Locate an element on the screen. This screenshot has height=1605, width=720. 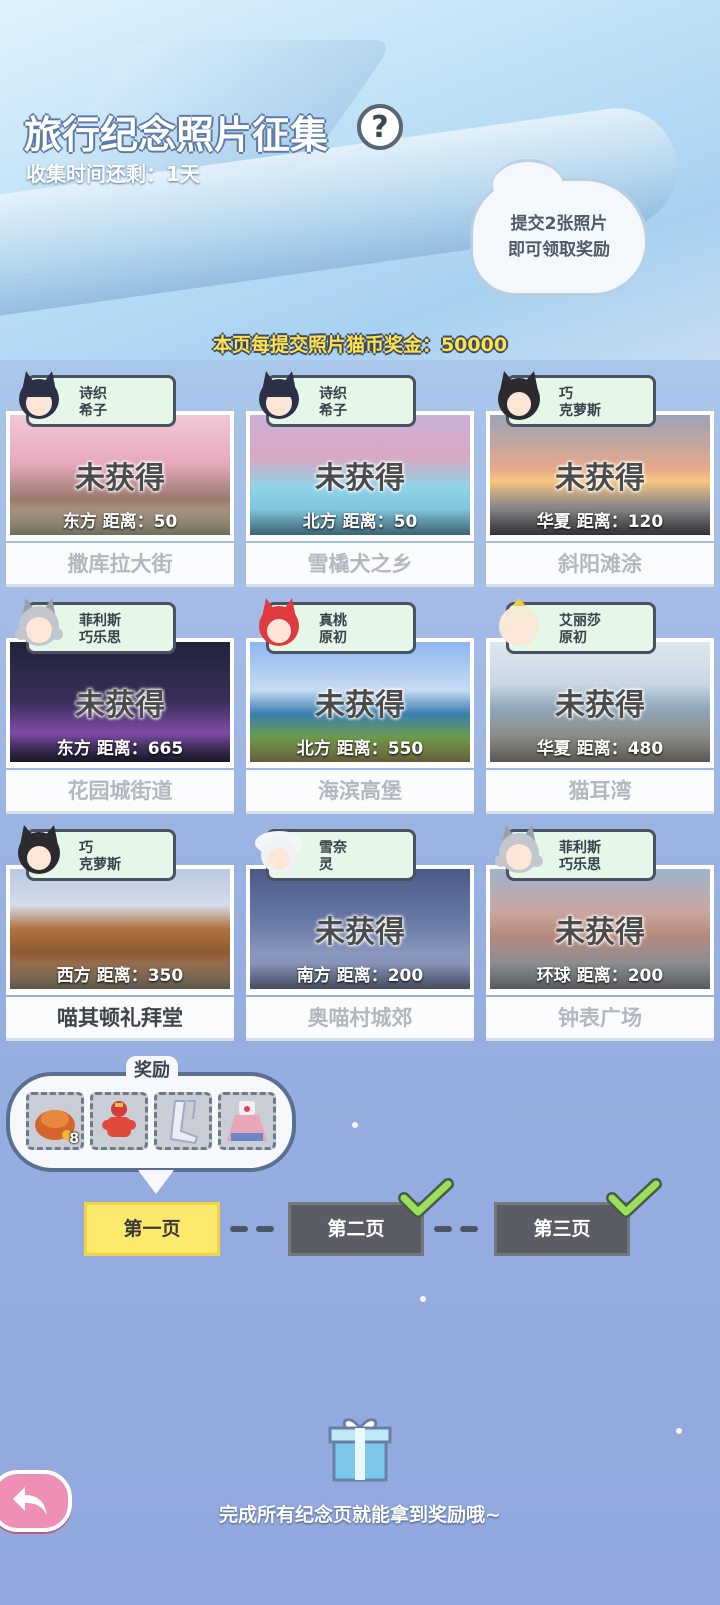
photo-name: 喵其顿礼拜堂 is located at coordinates (120, 1019).